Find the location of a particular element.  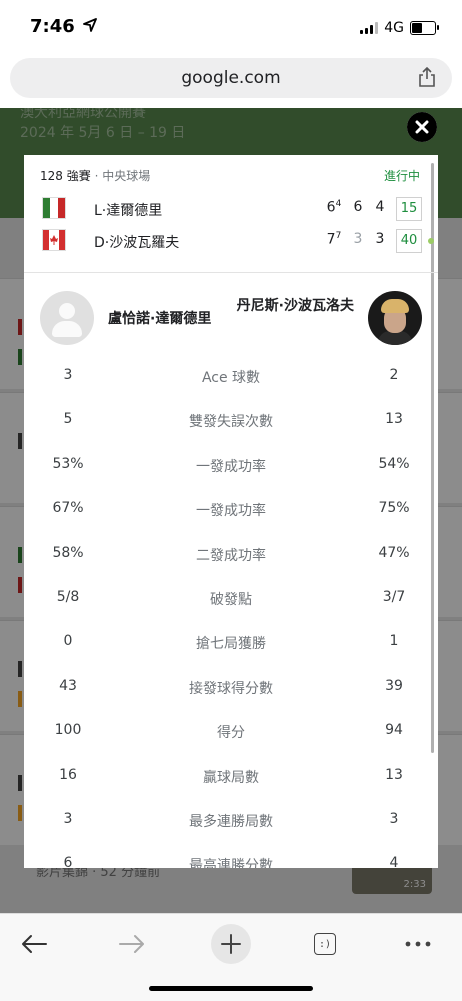

scoreboard-row: L·達爾德里 64 6 4 15 is located at coordinates (232, 210).